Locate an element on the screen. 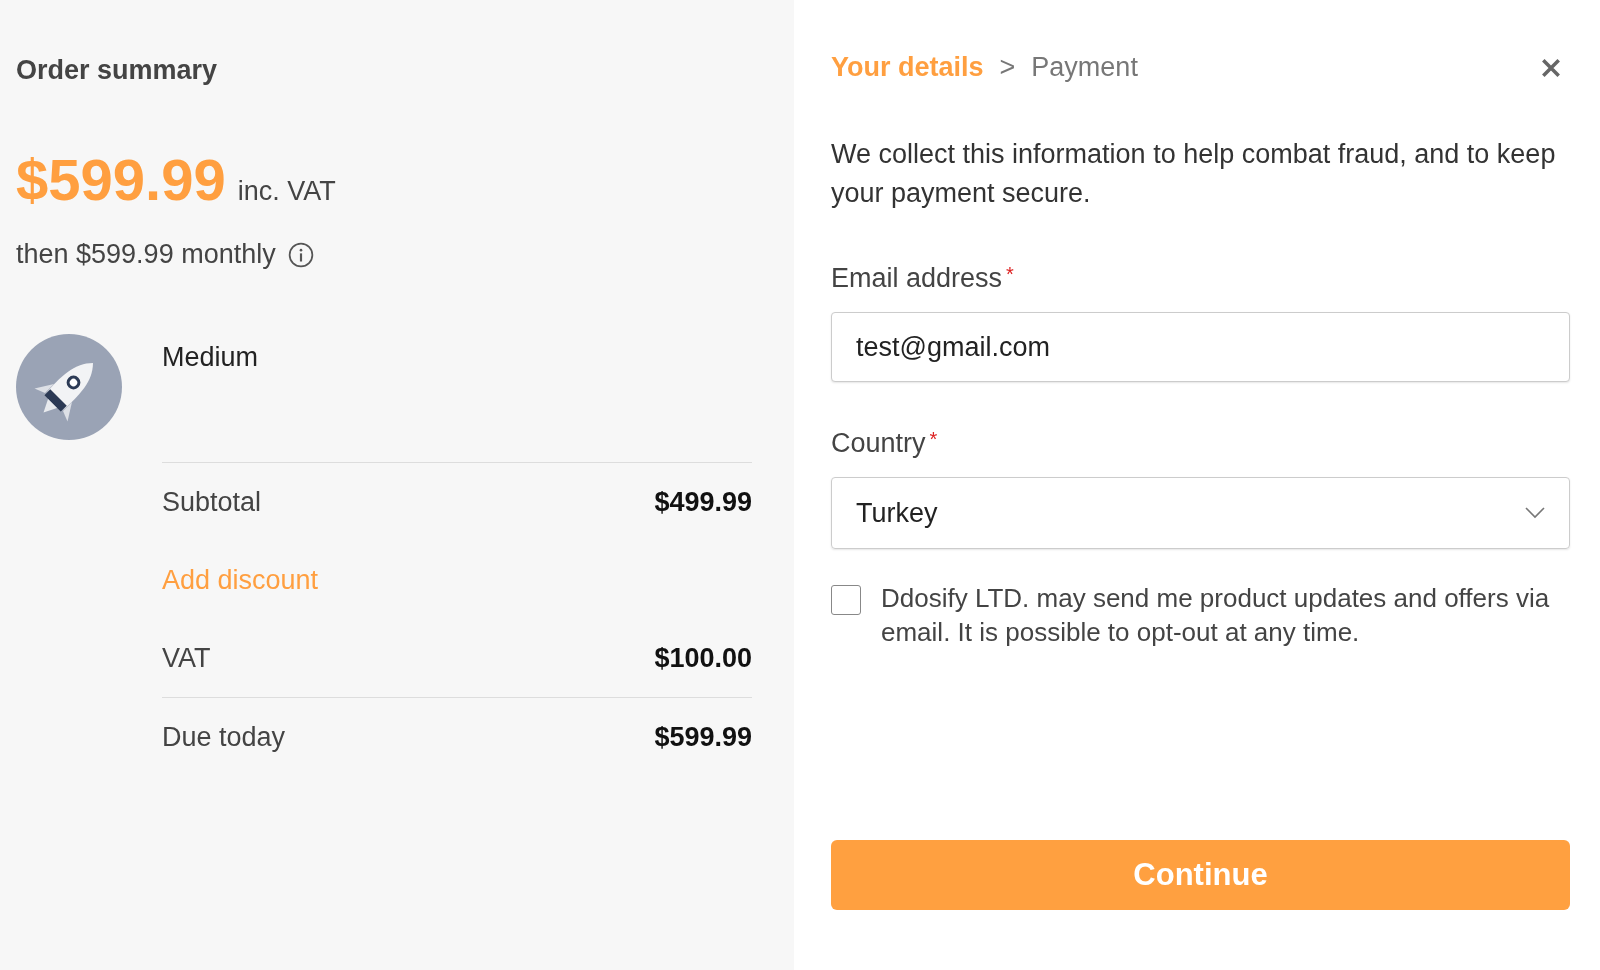 The image size is (1600, 970). line-label: VAT is located at coordinates (186, 658).